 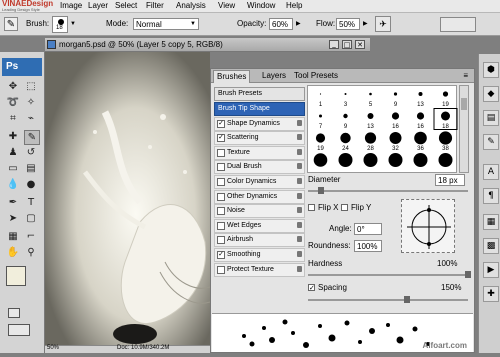 What do you see at coordinates (31, 218) in the screenshot?
I see `shape-tool-icon: ▢` at bounding box center [31, 218].